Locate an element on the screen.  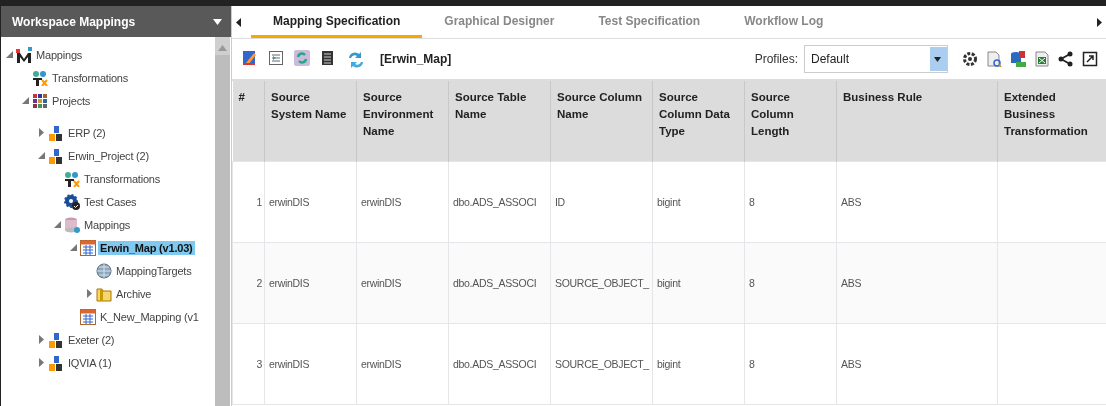
column-header: # is located at coordinates (248, 121).